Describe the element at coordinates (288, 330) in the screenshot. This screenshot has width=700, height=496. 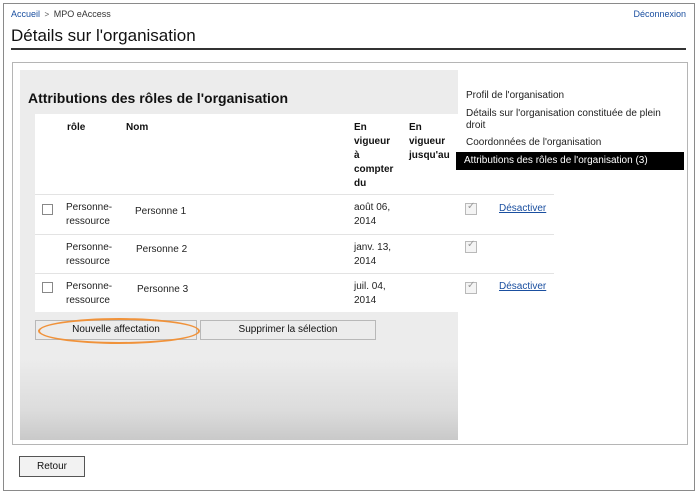
I see `delete-selection-button: Supprimer la sélection` at that location.